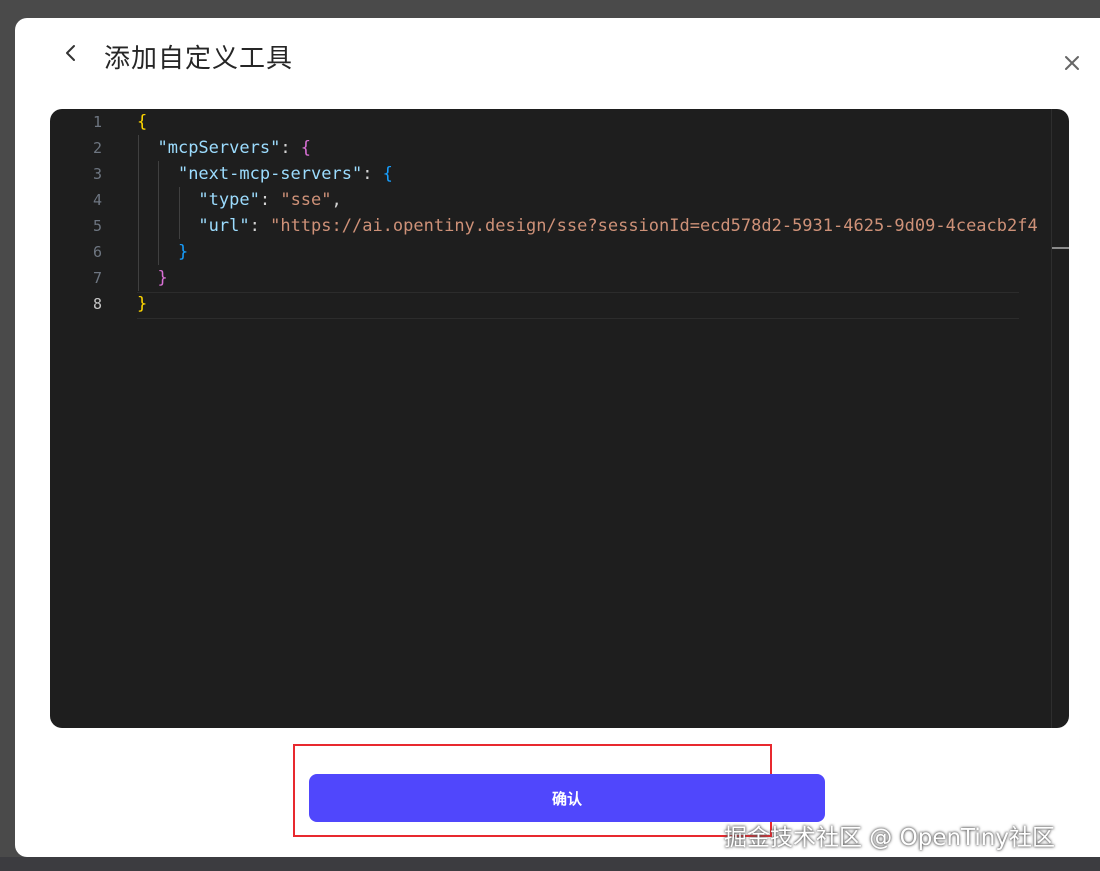 The image size is (1100, 871). Describe the element at coordinates (97, 252) in the screenshot. I see `line-number: 6` at that location.